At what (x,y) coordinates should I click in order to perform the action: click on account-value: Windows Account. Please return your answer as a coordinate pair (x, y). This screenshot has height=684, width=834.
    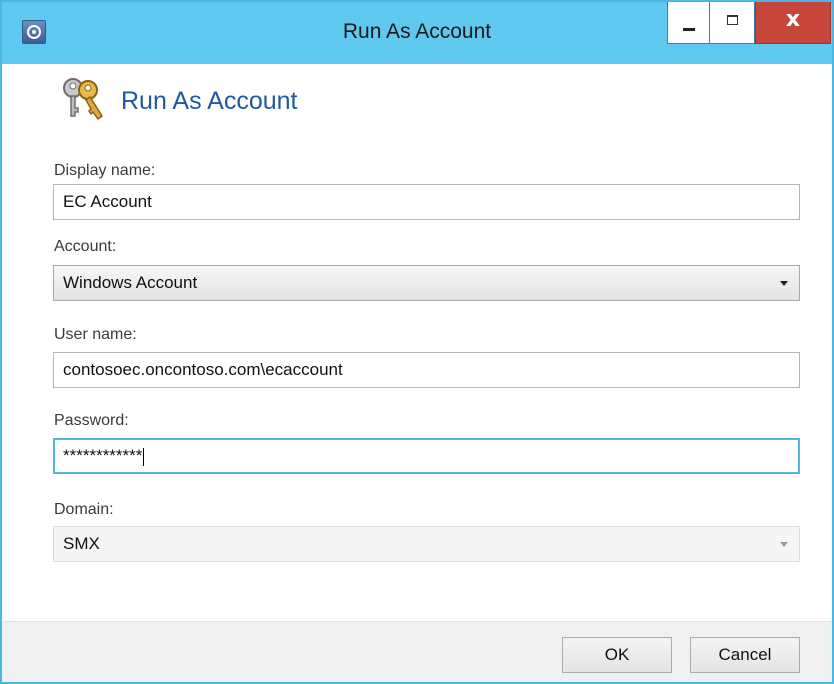
    Looking at the image, I should click on (130, 282).